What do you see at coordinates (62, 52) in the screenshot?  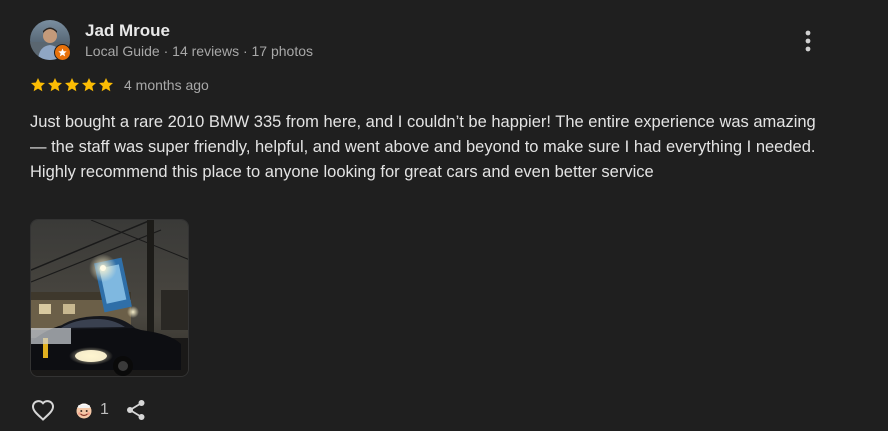 I see `local-guide-badge-icon` at bounding box center [62, 52].